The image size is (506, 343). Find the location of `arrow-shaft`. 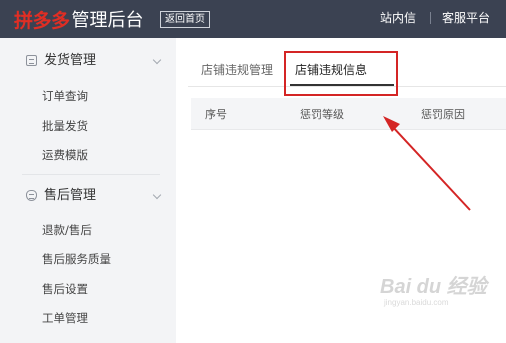

arrow-shaft is located at coordinates (430, 167).